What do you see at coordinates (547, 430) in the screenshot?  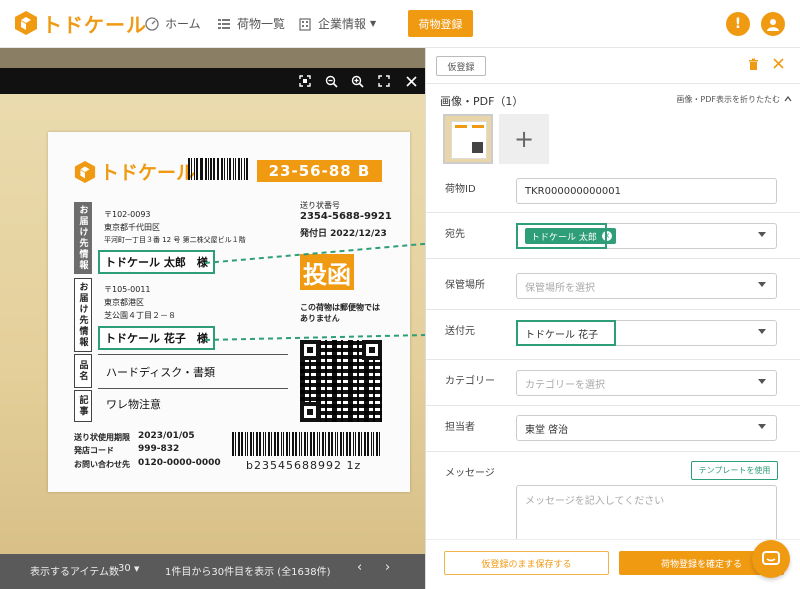 I see `owner-value: 東堂 啓治` at bounding box center [547, 430].